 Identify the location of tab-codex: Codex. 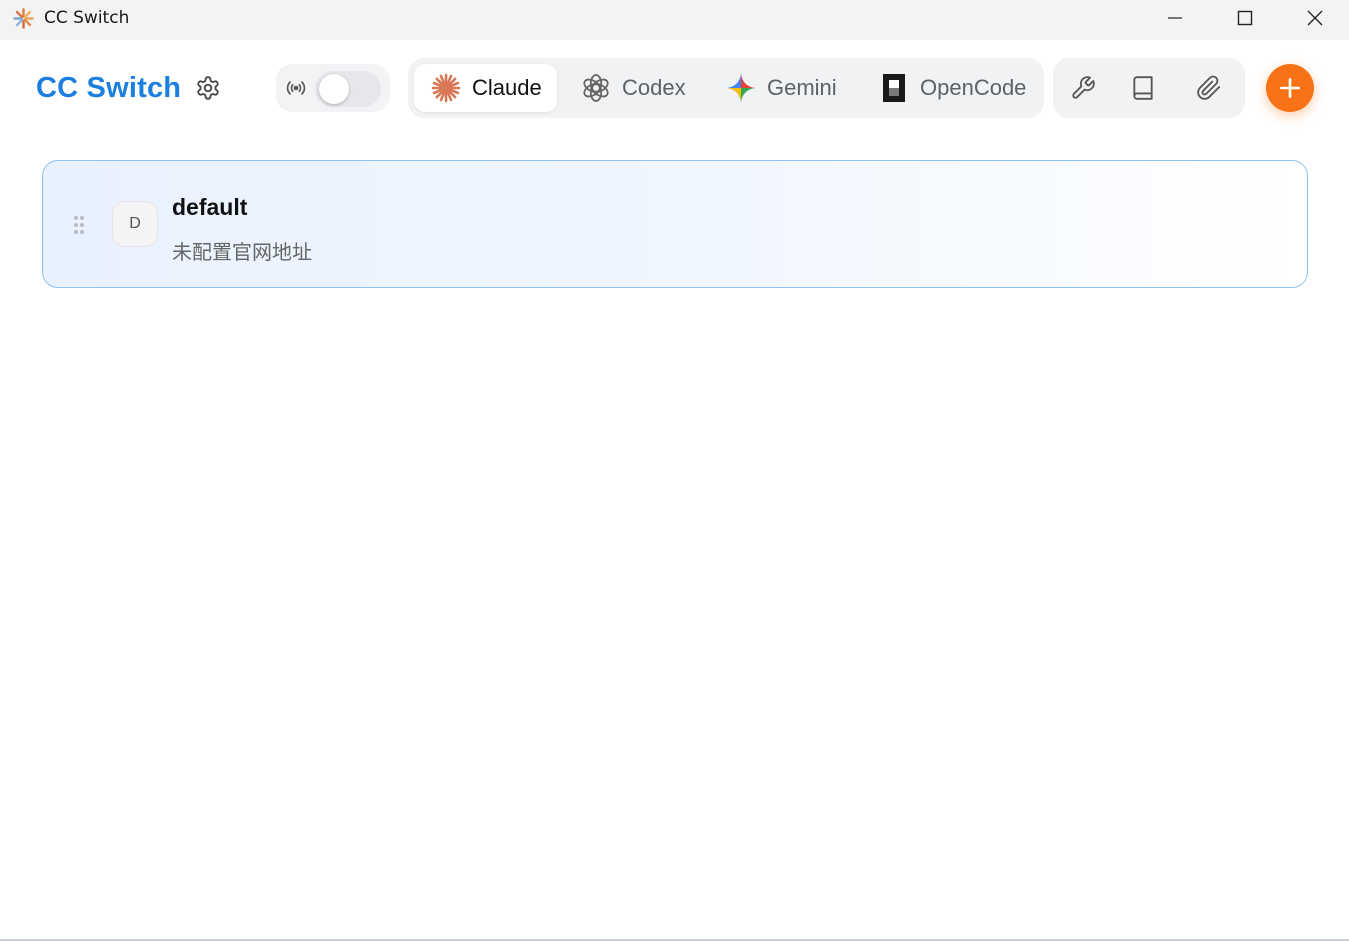
(630, 88).